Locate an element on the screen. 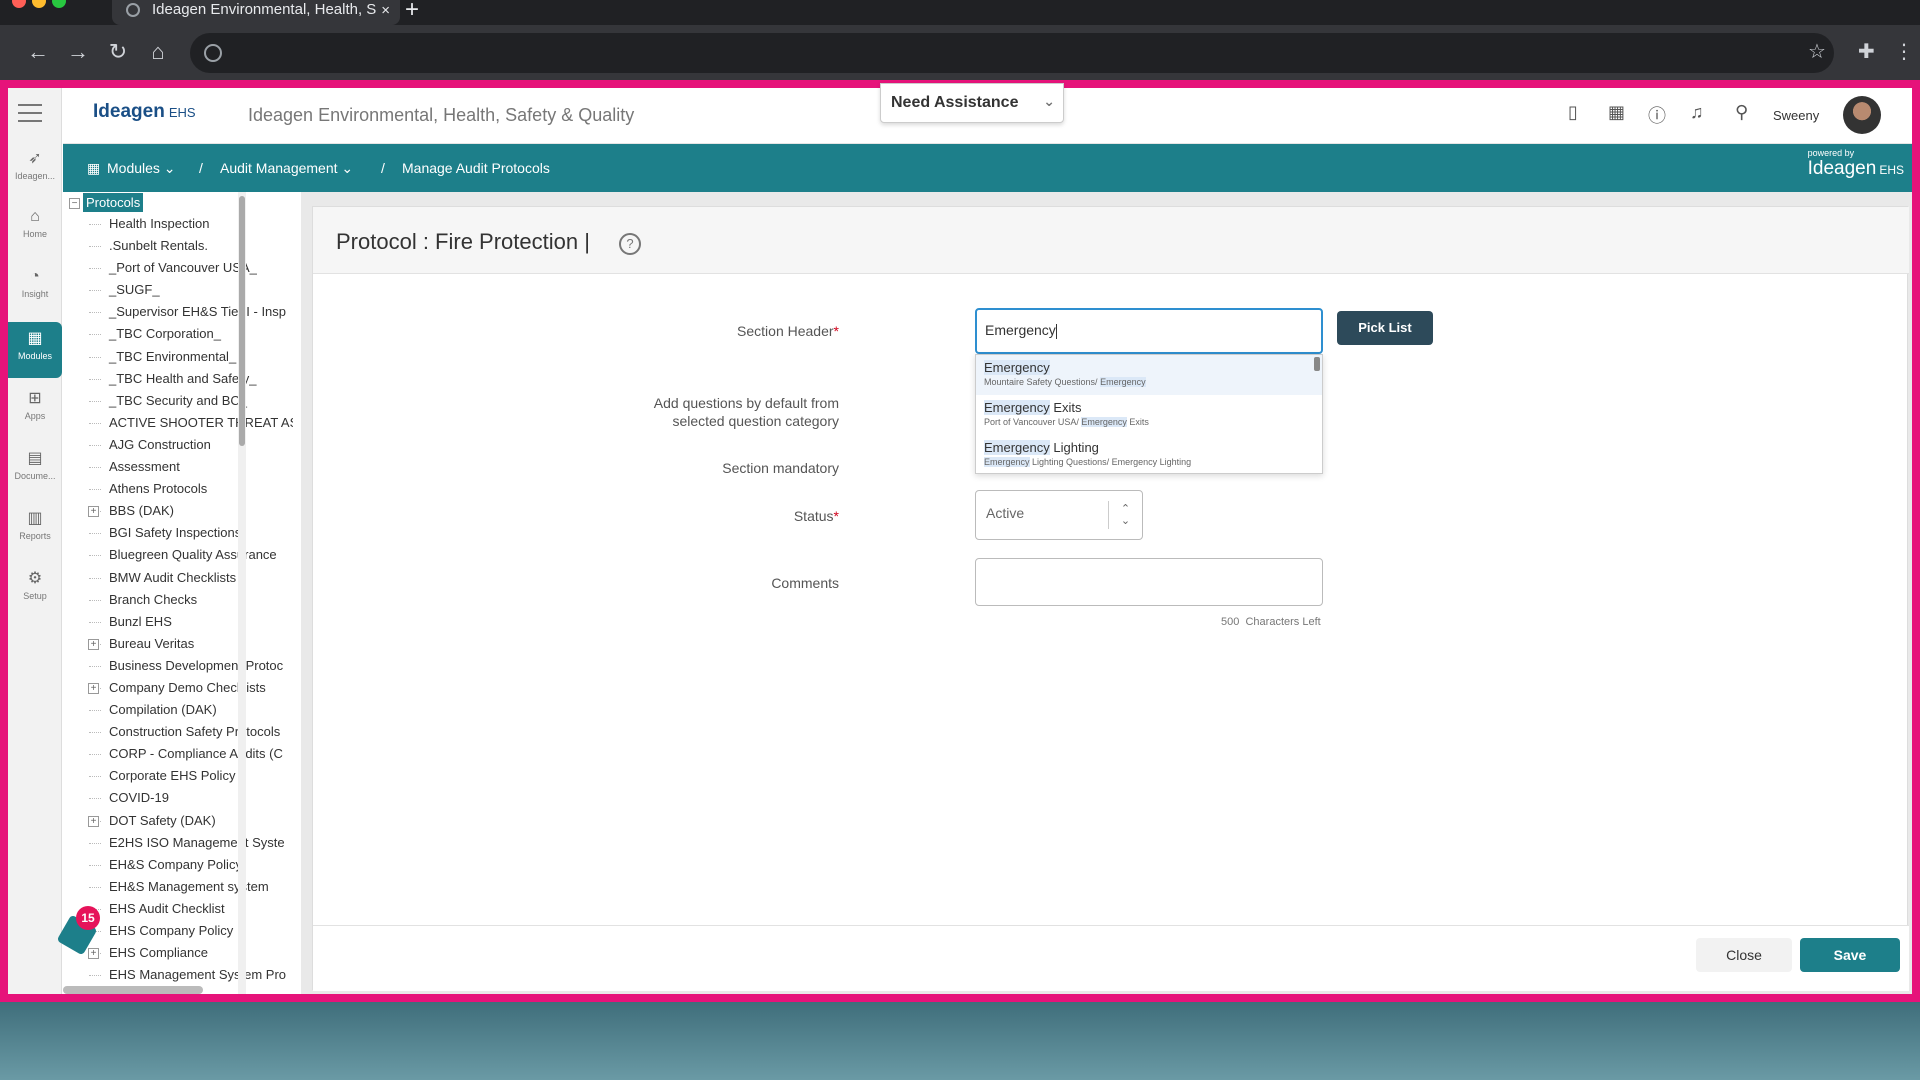  tree-item: CORP - Compliance Audits (C is located at coordinates (178, 754).